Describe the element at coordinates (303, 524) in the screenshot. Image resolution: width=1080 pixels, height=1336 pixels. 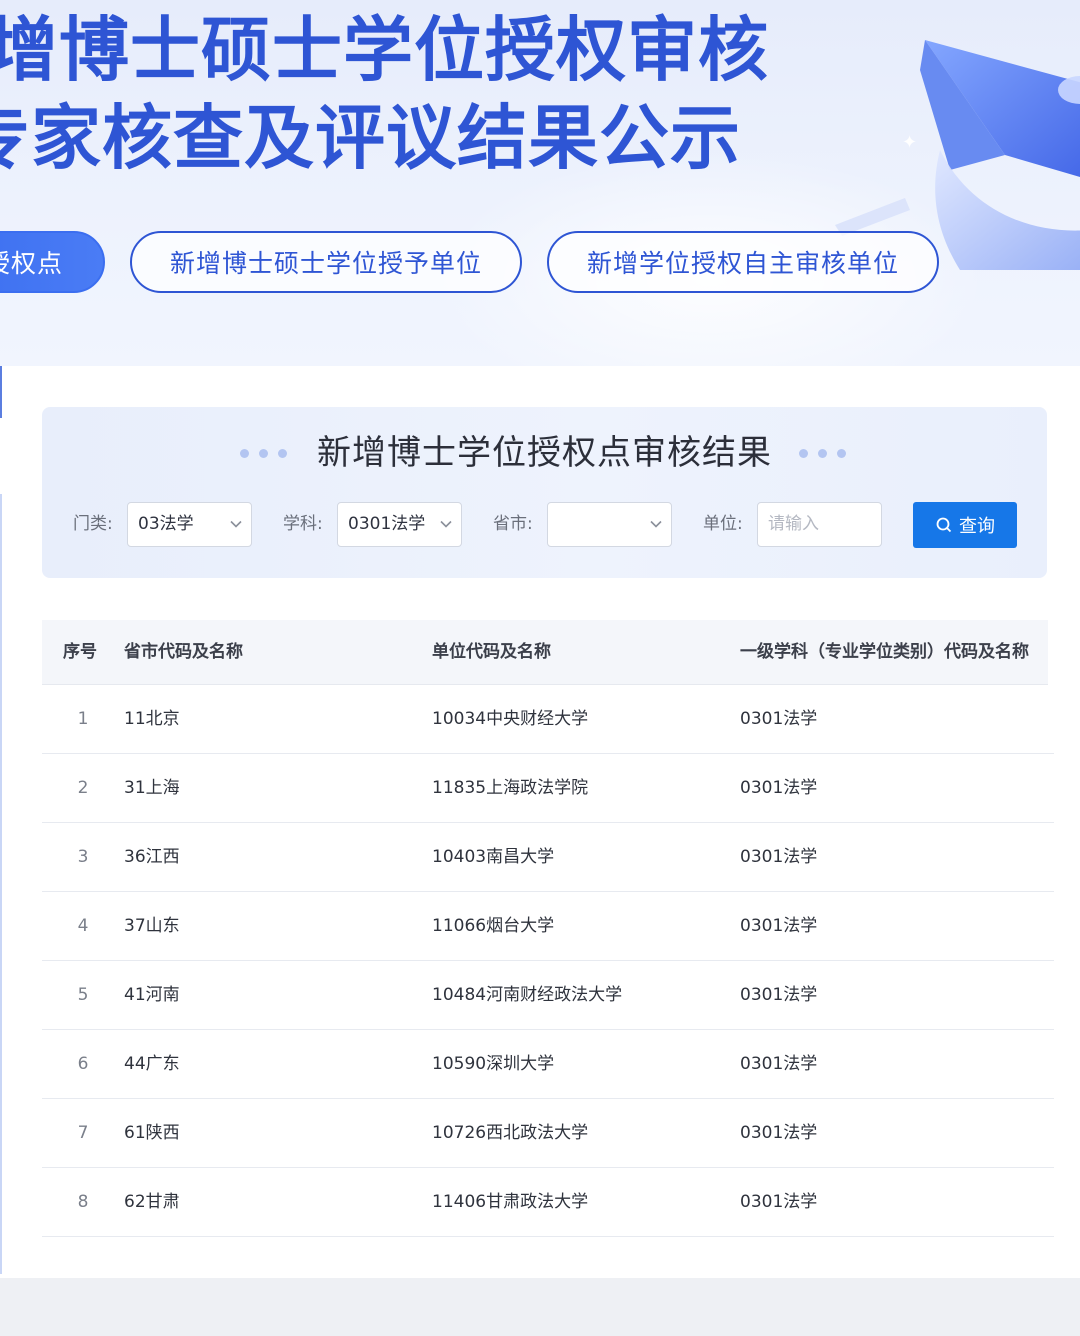
I see `subject-label: 学科:` at that location.